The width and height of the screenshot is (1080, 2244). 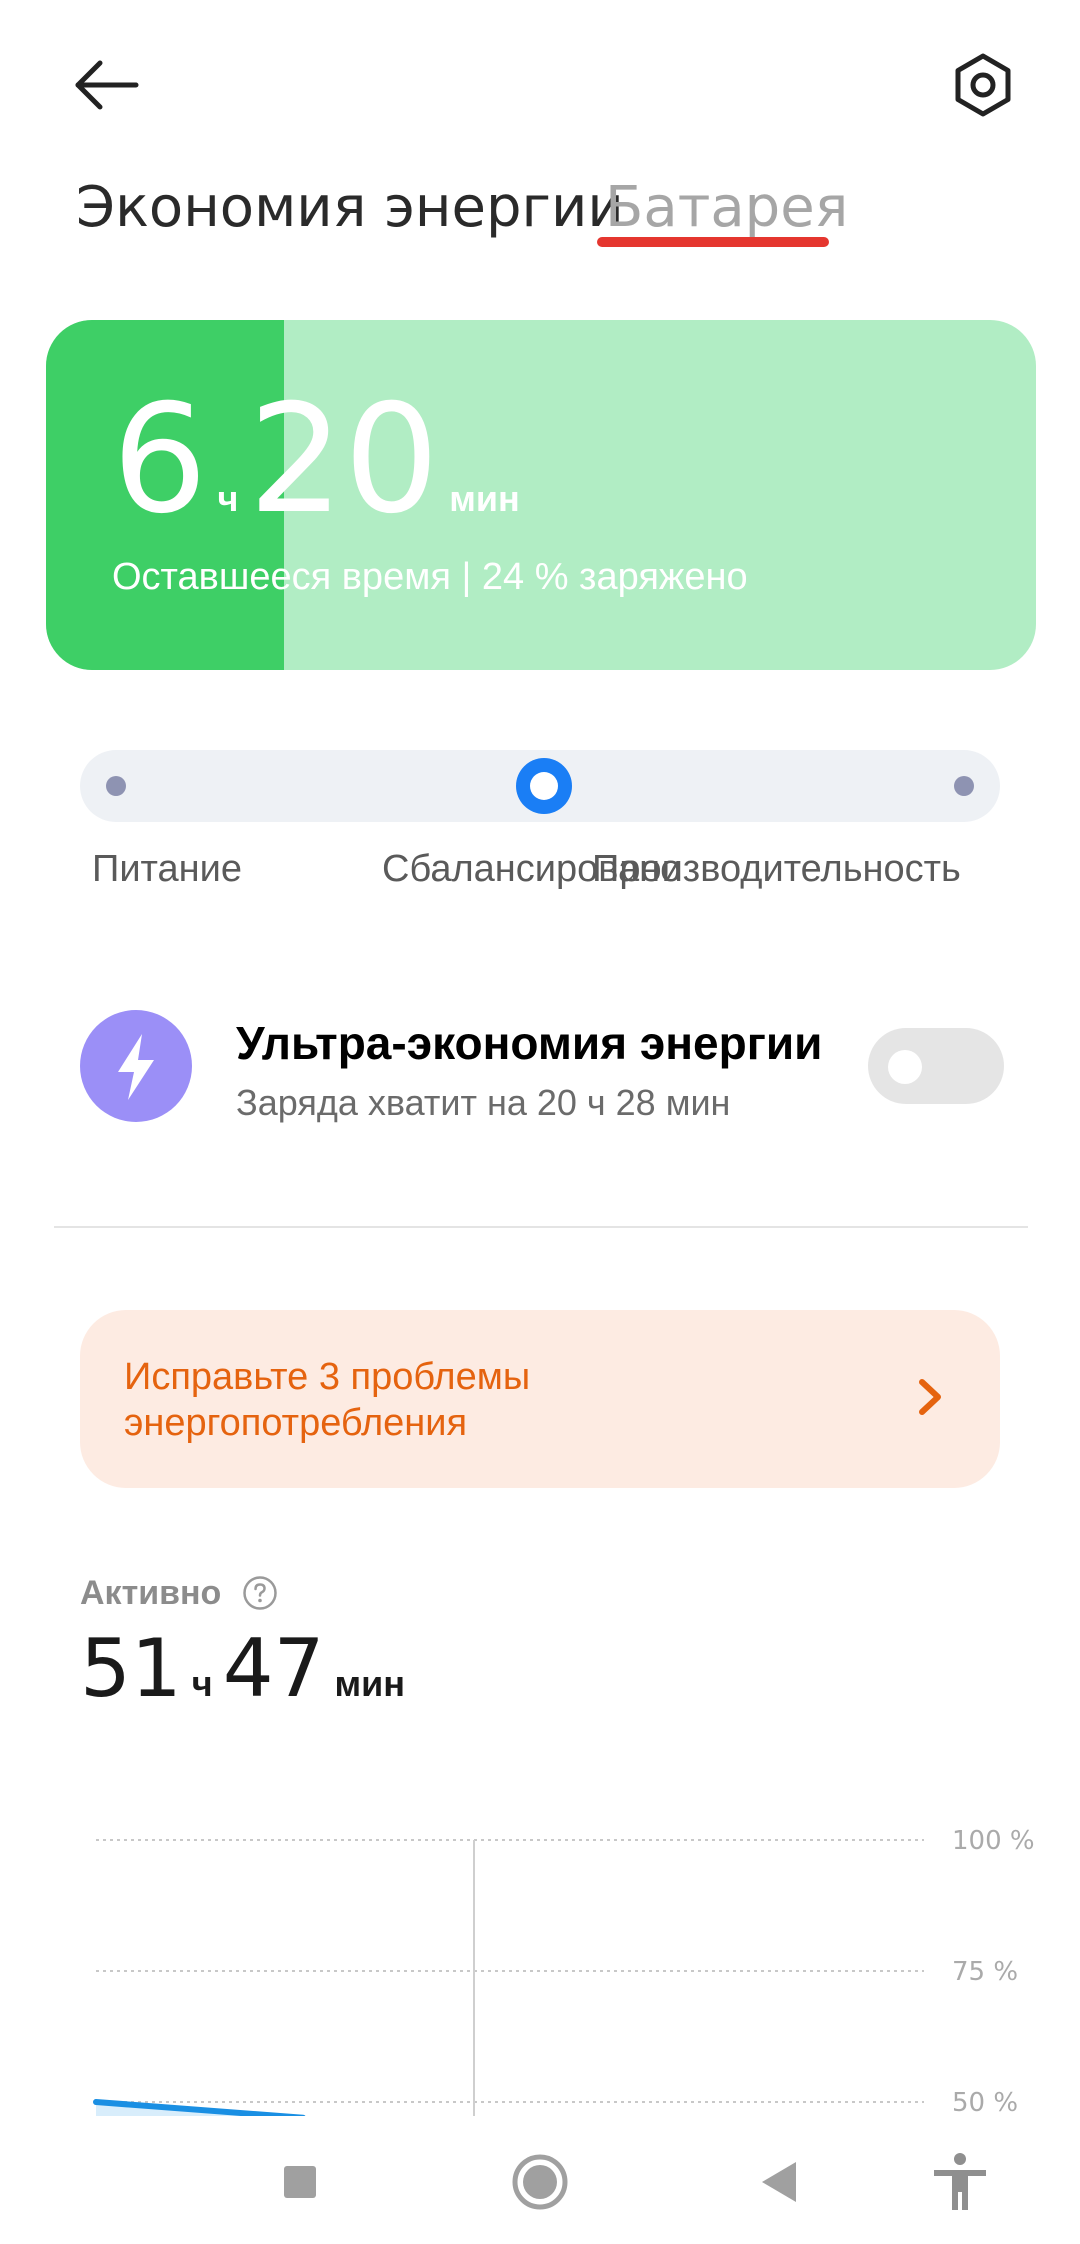 I want to click on accessibility-button, so click(x=960, y=2182).